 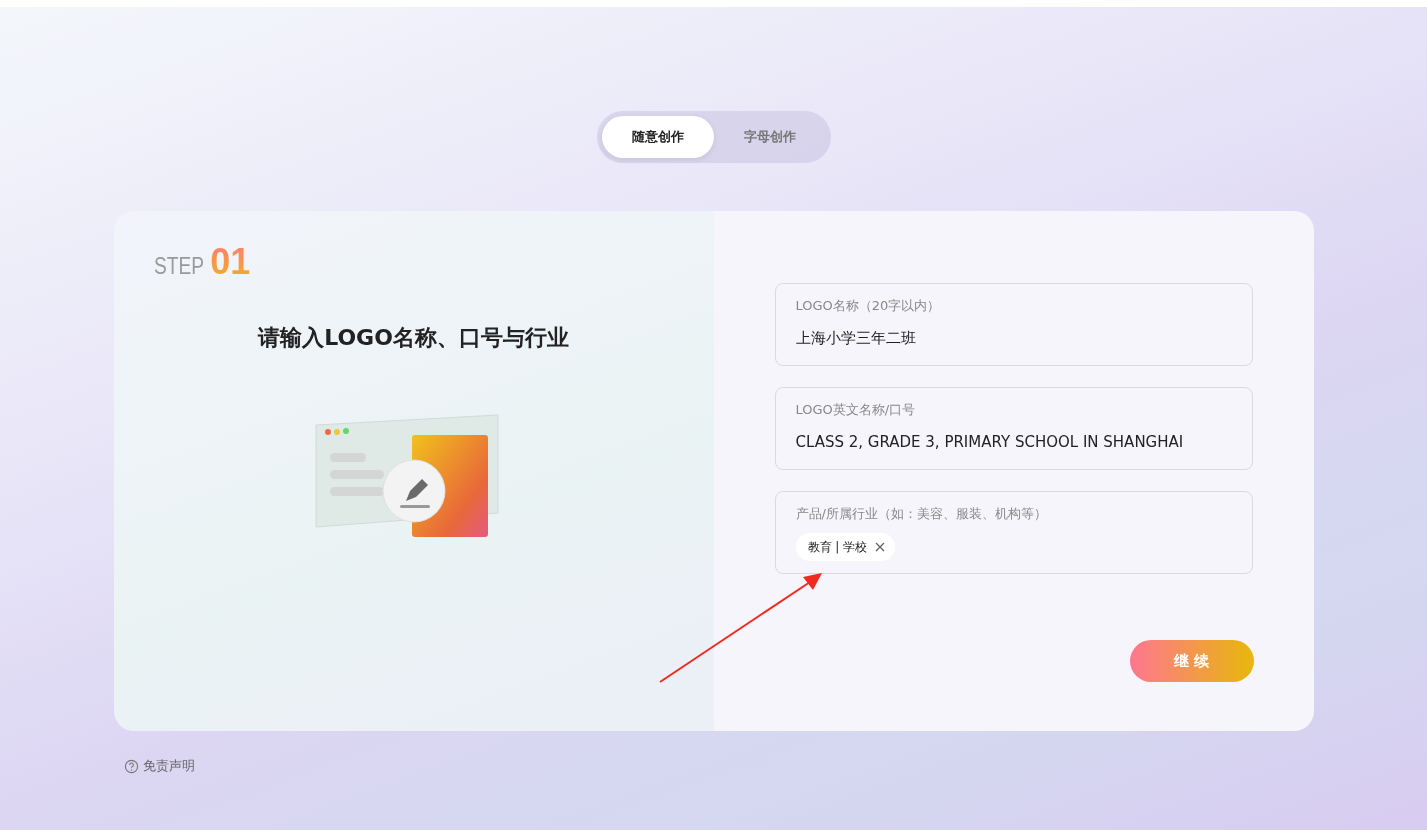 What do you see at coordinates (131, 766) in the screenshot?
I see `help-icon` at bounding box center [131, 766].